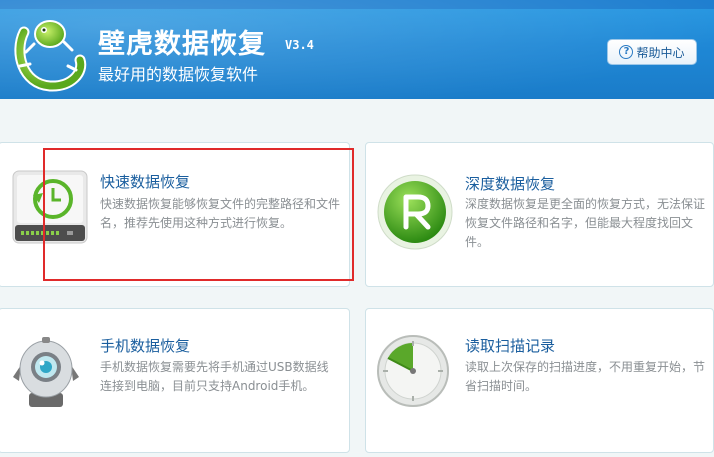 This screenshot has height=457, width=714. Describe the element at coordinates (299, 45) in the screenshot. I see `app-version: V3.4` at that location.